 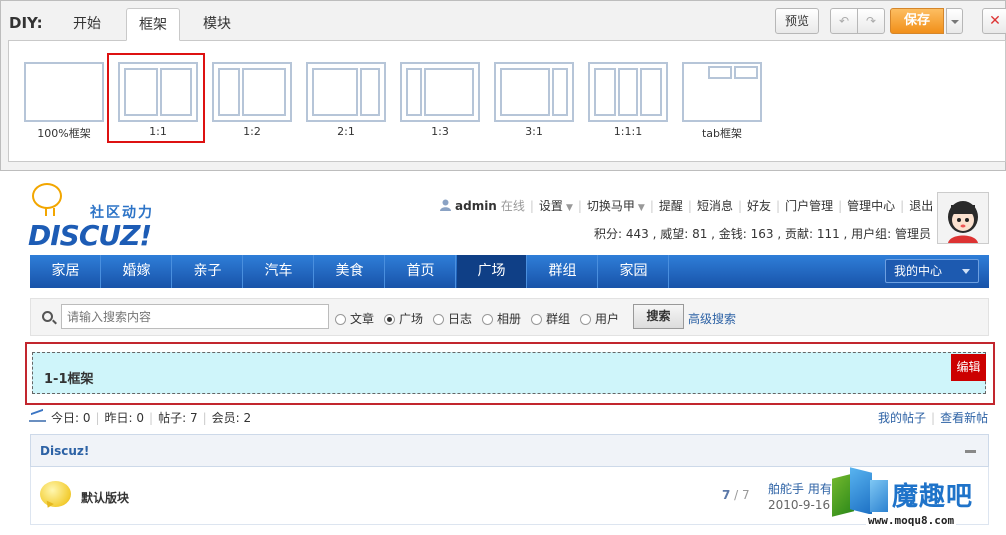 I want to click on nav-item-food: 美食, so click(x=350, y=271).